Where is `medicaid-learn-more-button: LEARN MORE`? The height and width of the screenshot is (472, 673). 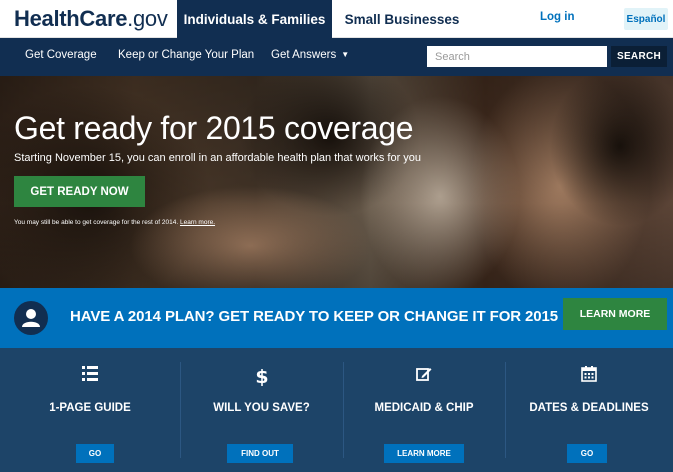 medicaid-learn-more-button: LEARN MORE is located at coordinates (424, 453).